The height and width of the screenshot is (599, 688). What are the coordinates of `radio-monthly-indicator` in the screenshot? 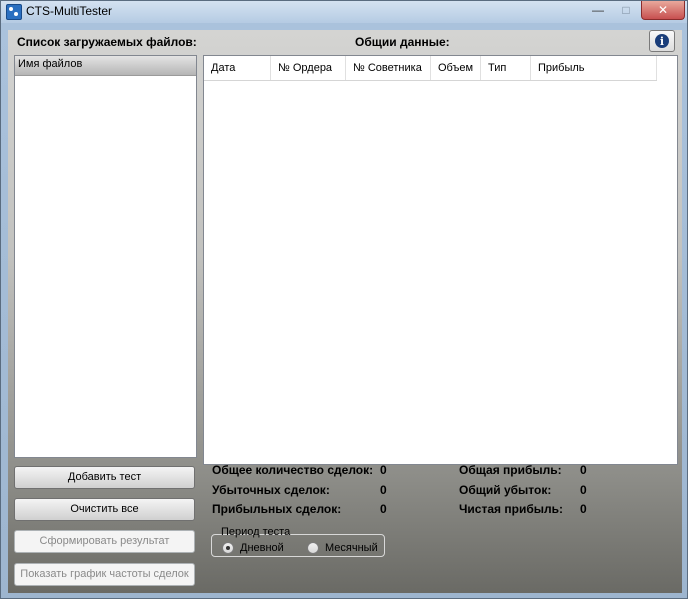 It's located at (313, 548).